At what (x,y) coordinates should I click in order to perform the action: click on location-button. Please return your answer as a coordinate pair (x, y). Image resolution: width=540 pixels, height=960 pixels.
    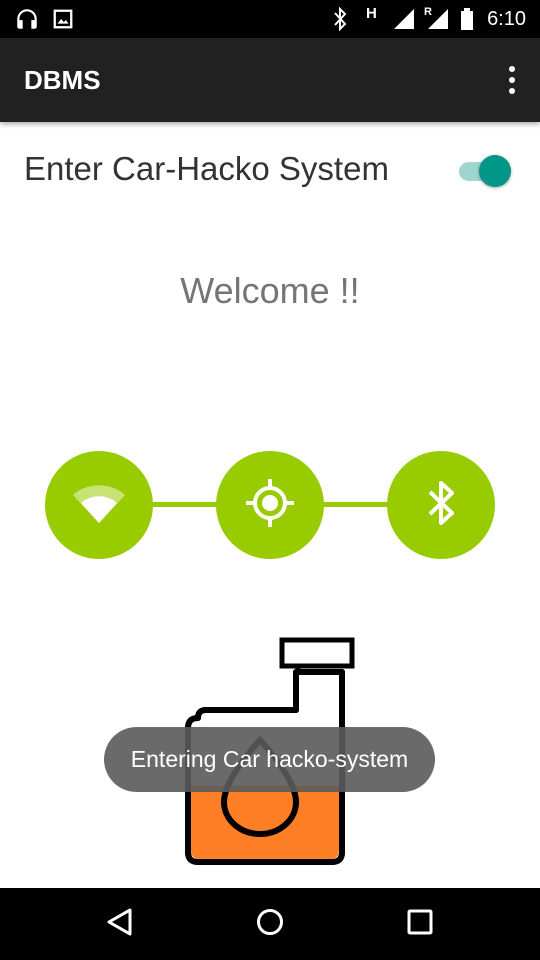
    Looking at the image, I should click on (270, 505).